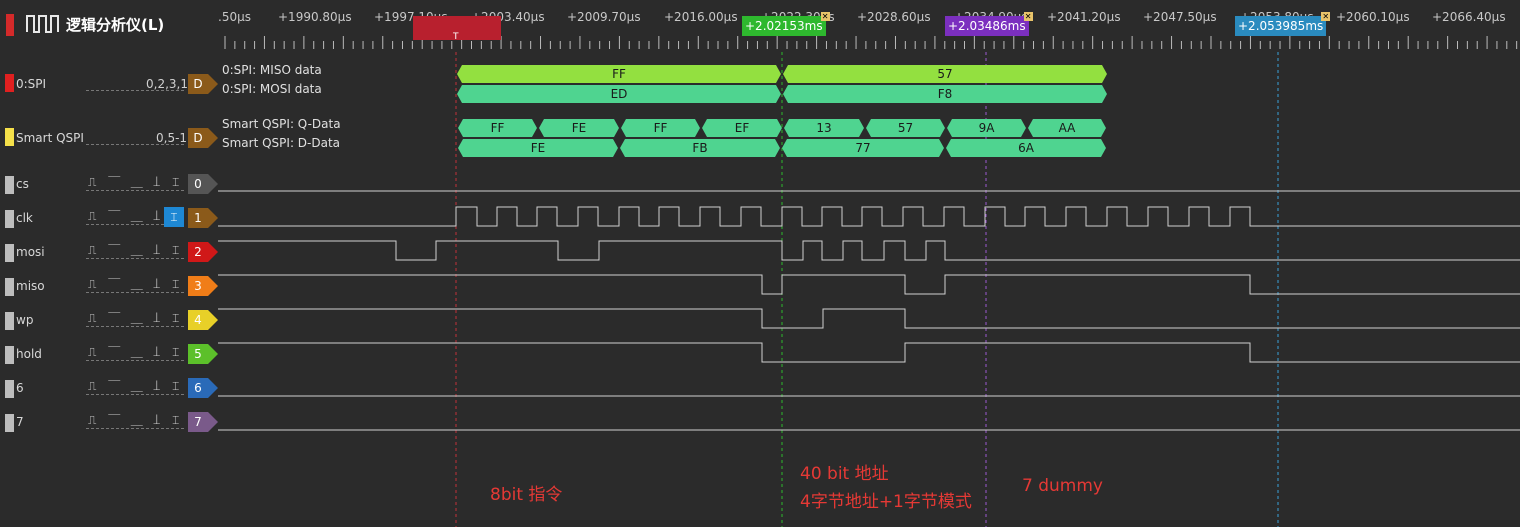  I want to click on decoded-frame: 77, so click(863, 148).